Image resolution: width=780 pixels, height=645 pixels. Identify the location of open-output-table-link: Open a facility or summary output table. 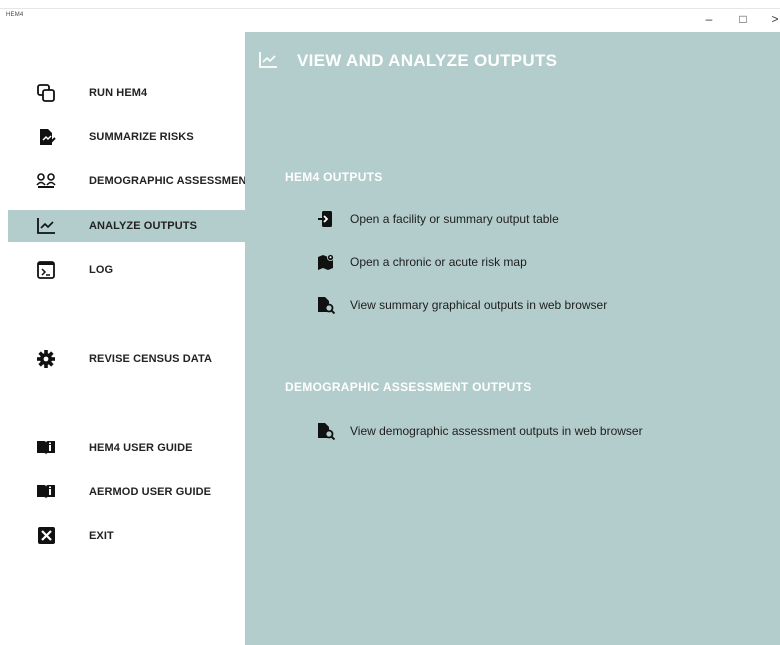
(438, 219).